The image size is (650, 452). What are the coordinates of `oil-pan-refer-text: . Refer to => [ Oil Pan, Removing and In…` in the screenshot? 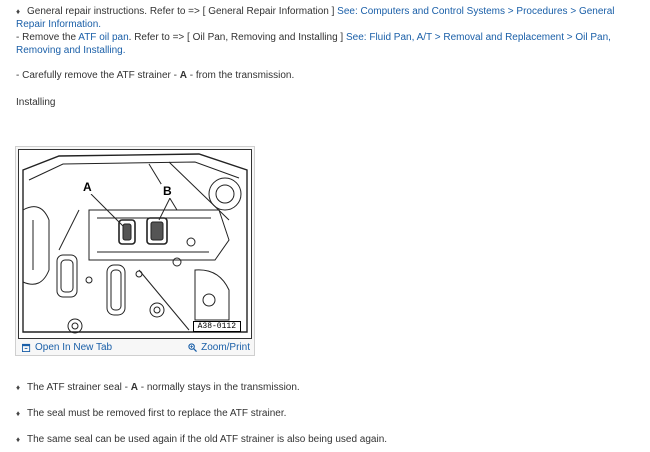 It's located at (237, 37).